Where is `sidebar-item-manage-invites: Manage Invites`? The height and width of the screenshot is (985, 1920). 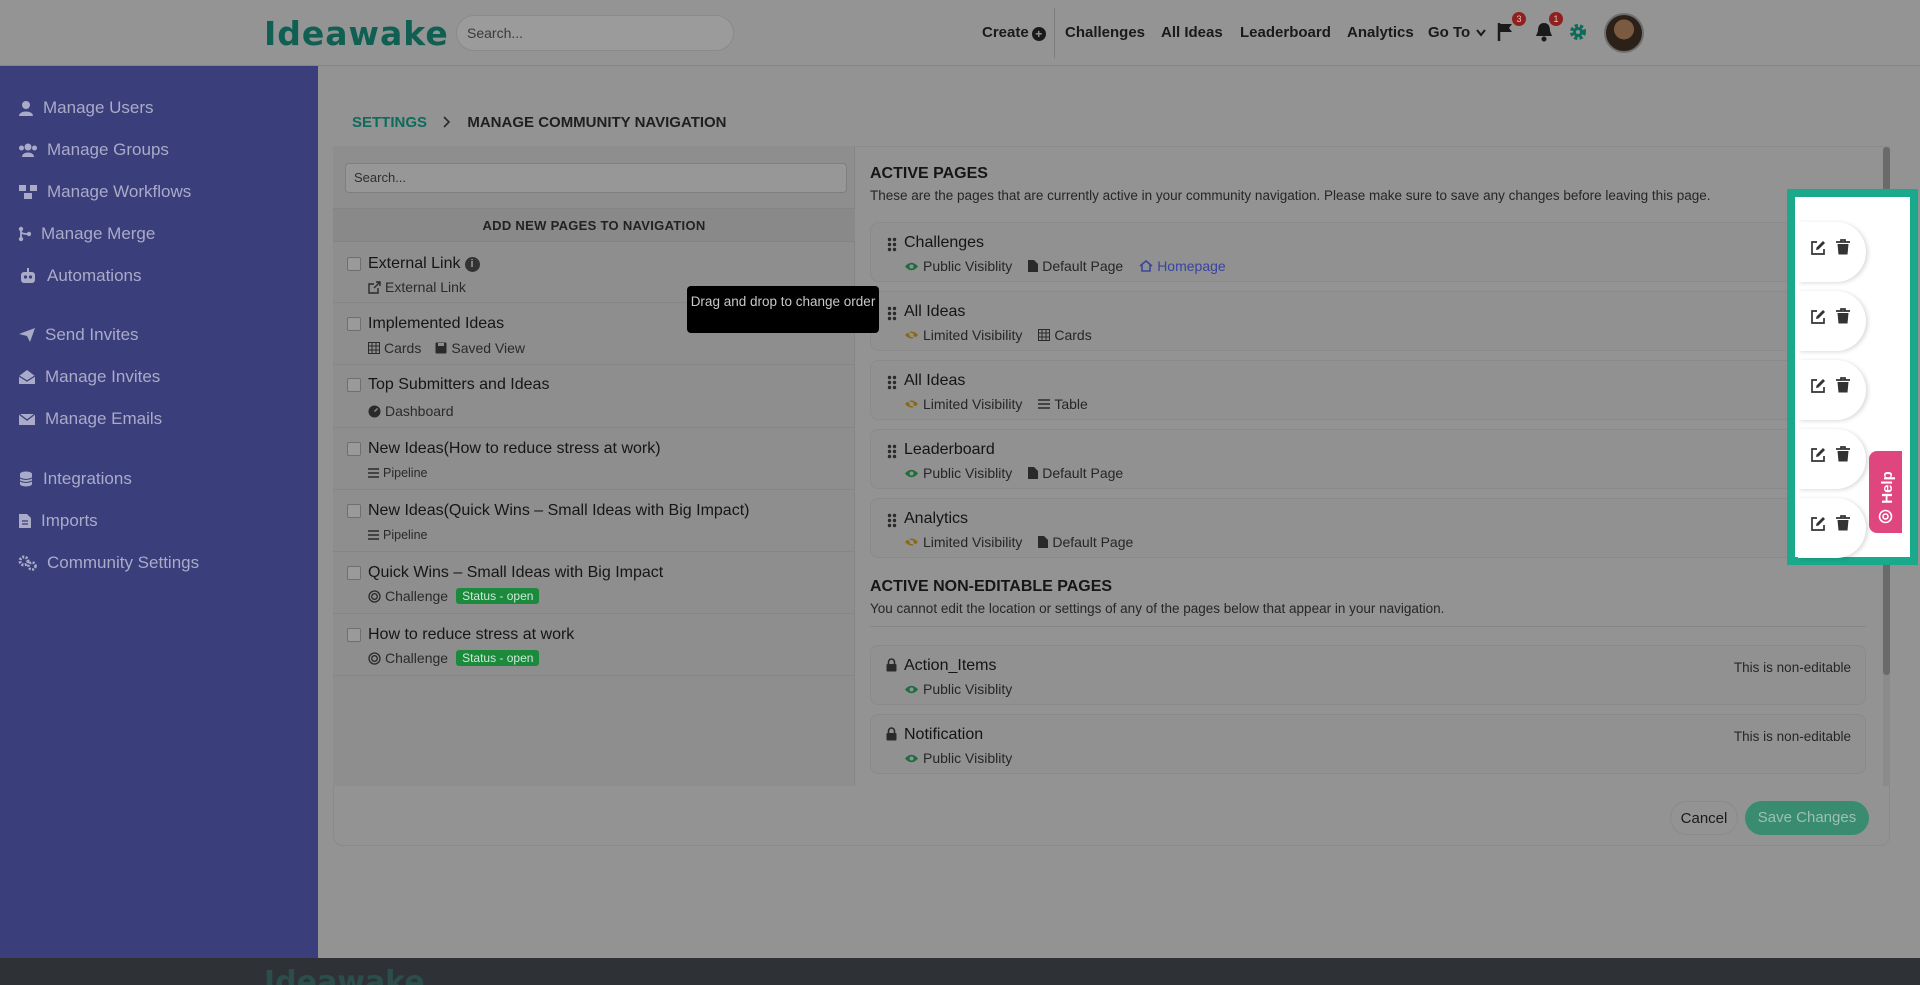
sidebar-item-manage-invites: Manage Invites is located at coordinates (89, 377).